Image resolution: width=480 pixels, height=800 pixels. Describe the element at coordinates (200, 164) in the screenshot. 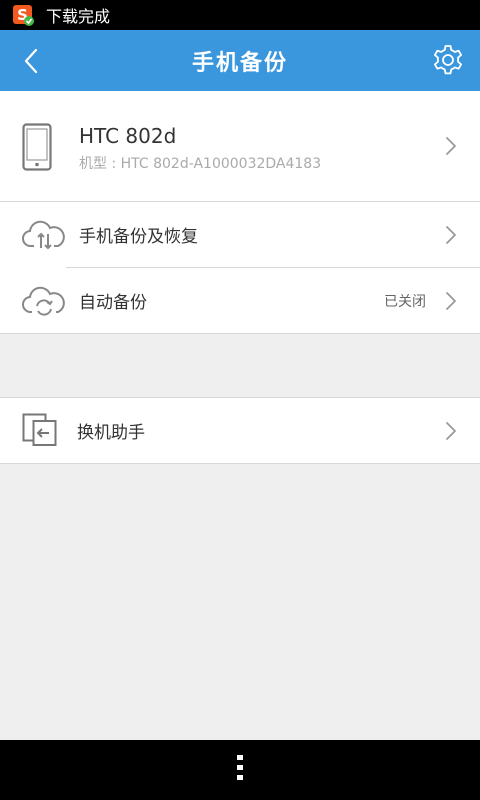

I see `device-model: 机型 : HTC 802d-A1000032DA4183` at that location.